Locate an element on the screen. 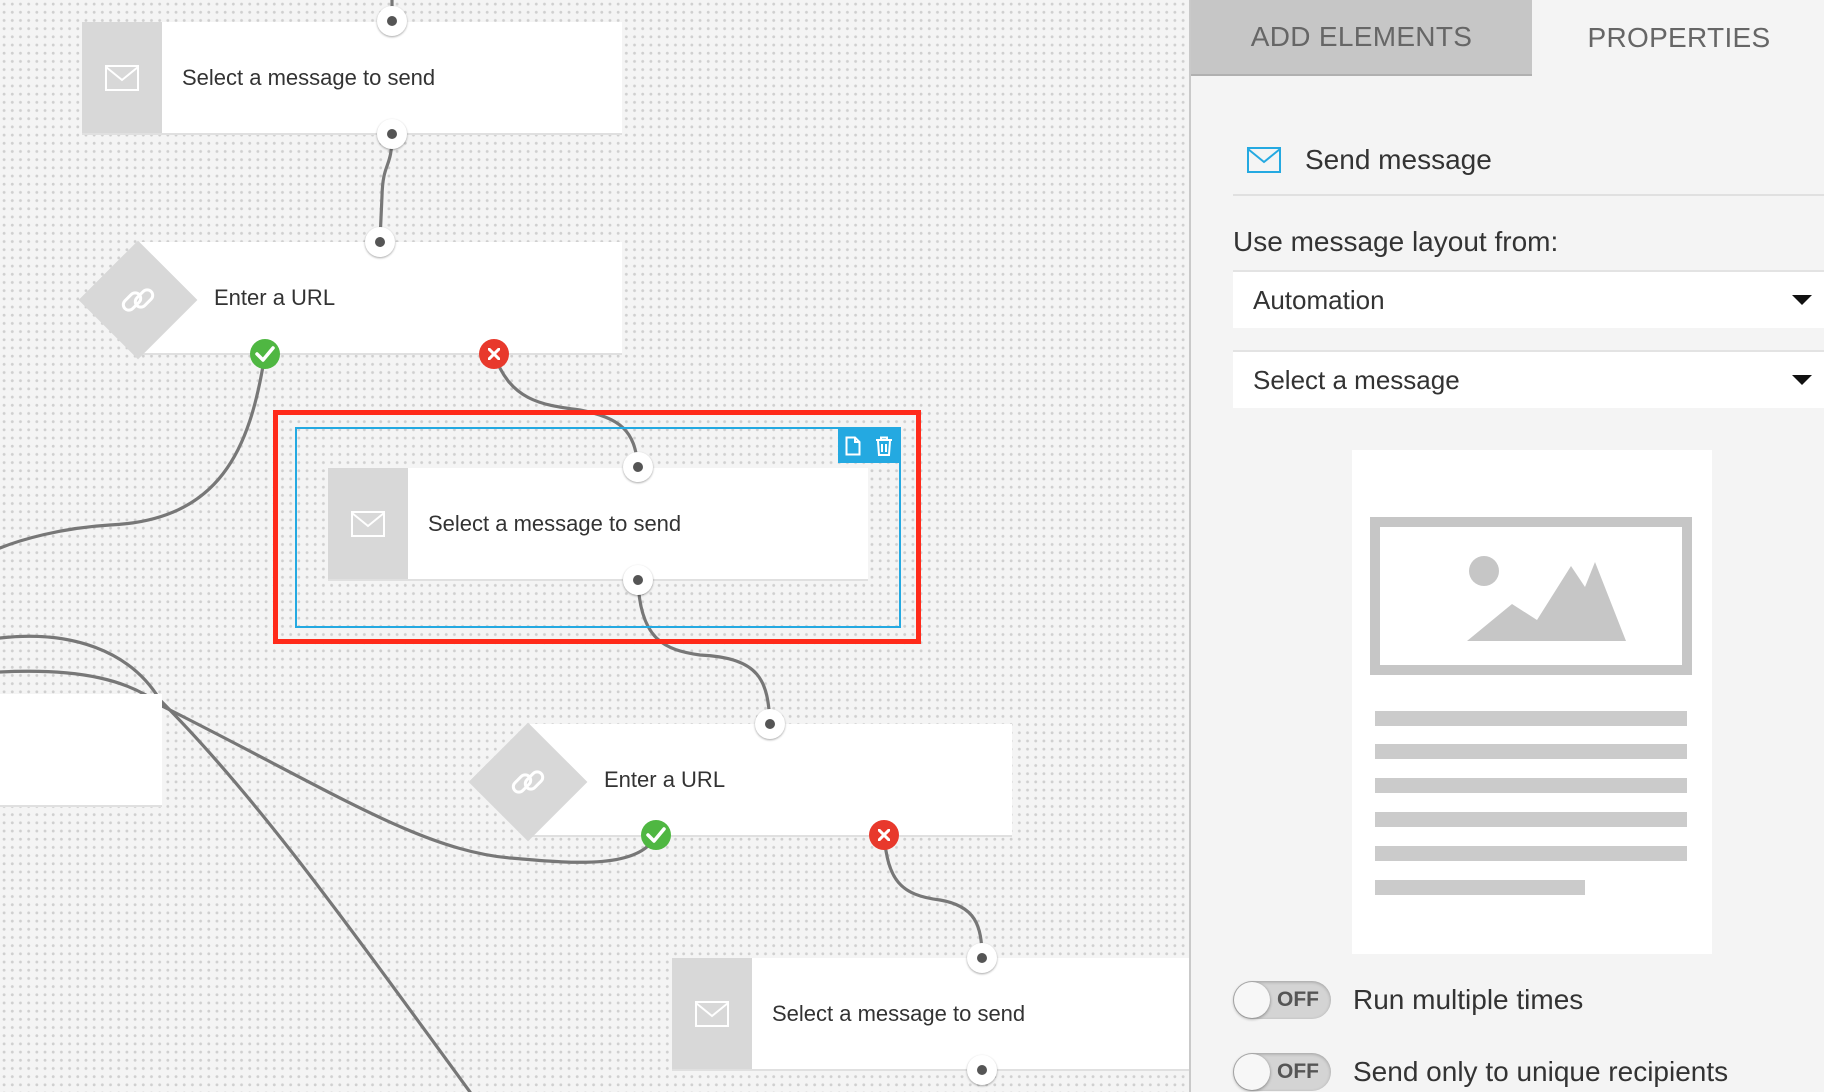 Image resolution: width=1824 pixels, height=1092 pixels. delete-button is located at coordinates (884, 446).